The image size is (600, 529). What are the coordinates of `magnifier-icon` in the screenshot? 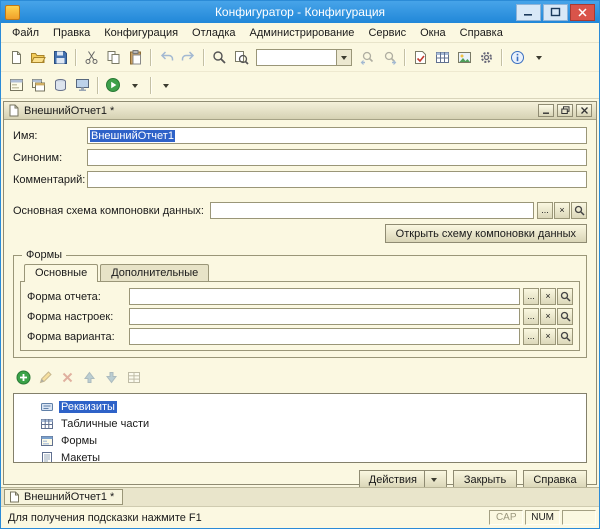 It's located at (565, 296).